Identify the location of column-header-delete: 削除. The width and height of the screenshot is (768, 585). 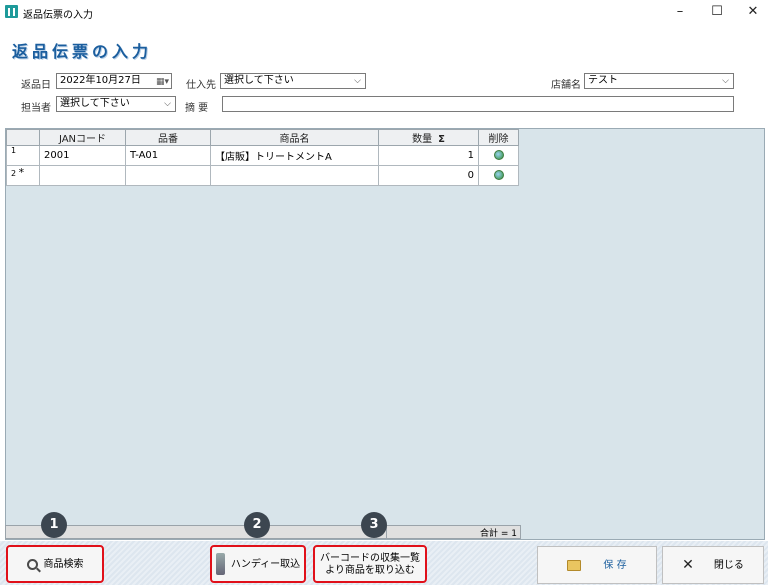
(498, 137).